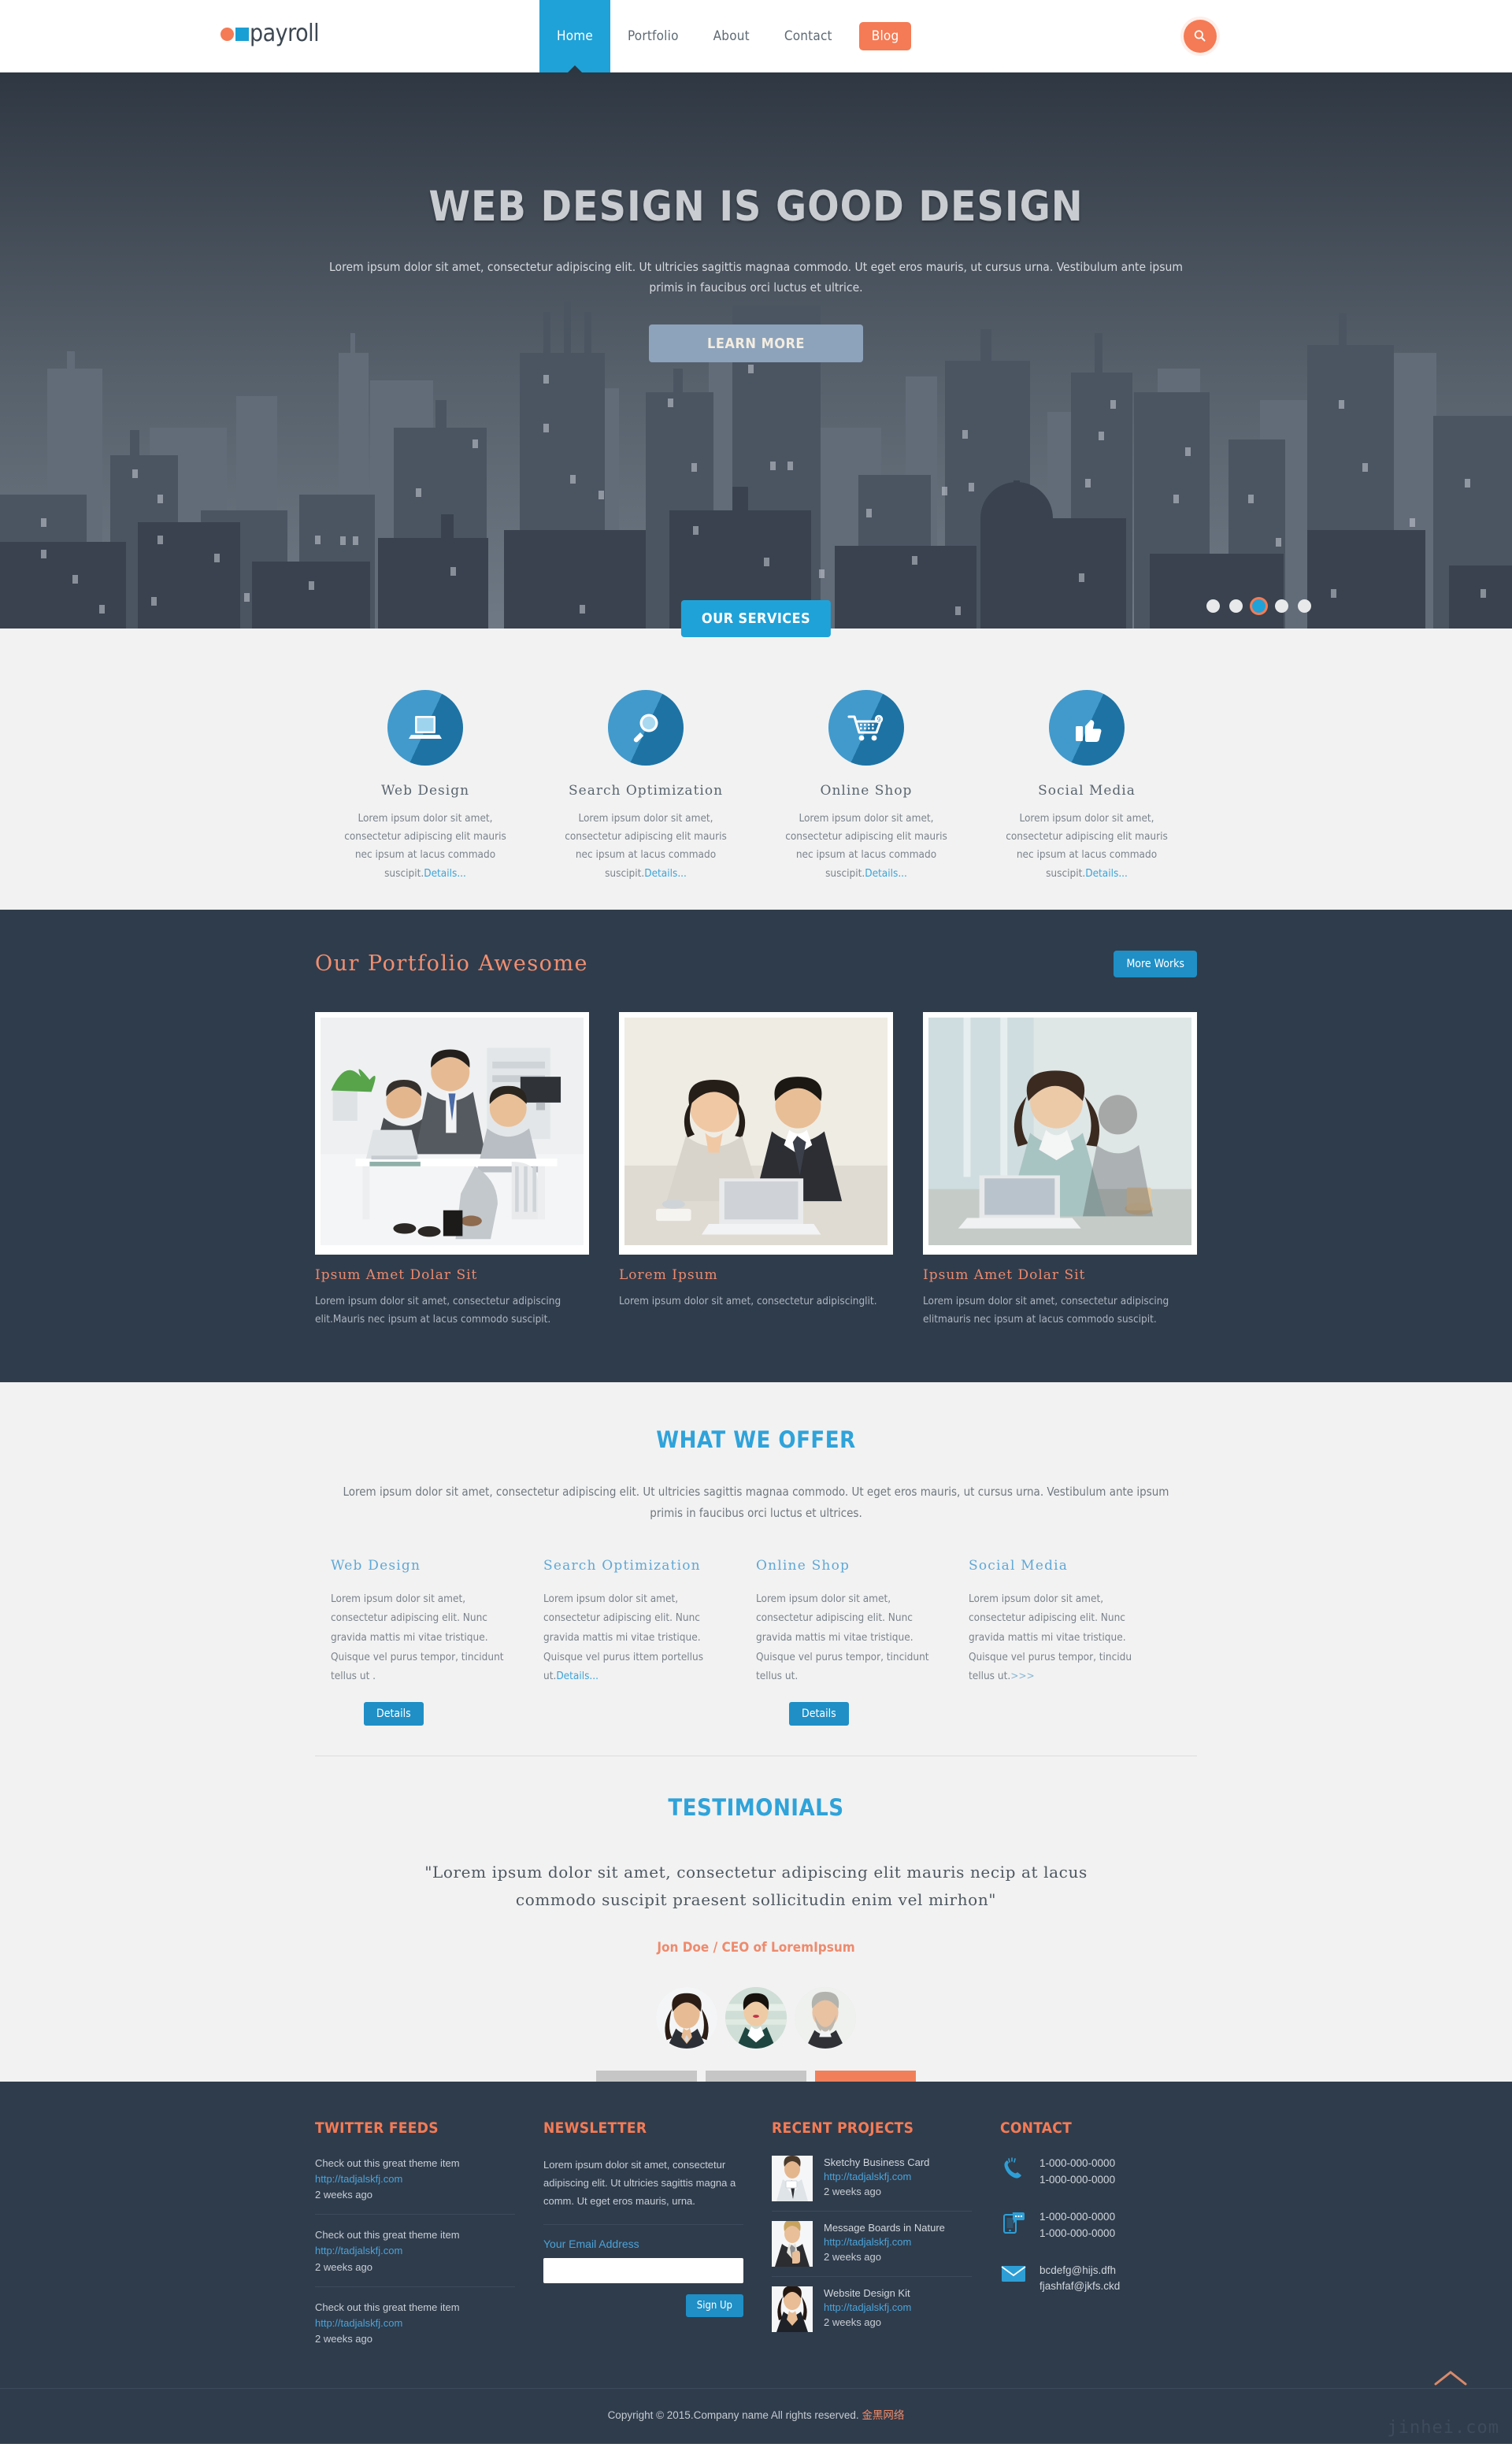 The height and width of the screenshot is (2451, 1512). Describe the element at coordinates (1022, 1676) in the screenshot. I see `offer-more-arrows: >>>` at that location.